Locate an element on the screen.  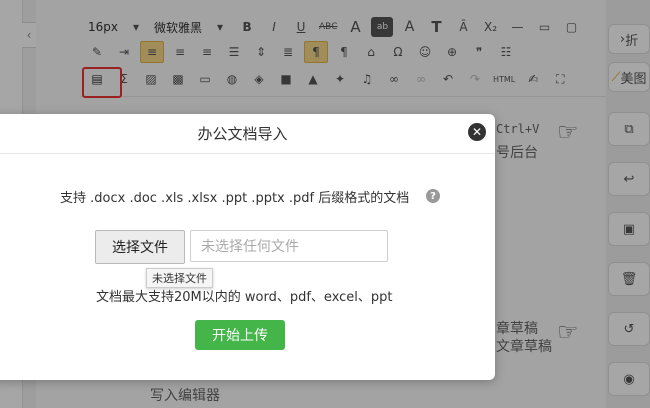
close-icon: ✕ is located at coordinates (477, 132).